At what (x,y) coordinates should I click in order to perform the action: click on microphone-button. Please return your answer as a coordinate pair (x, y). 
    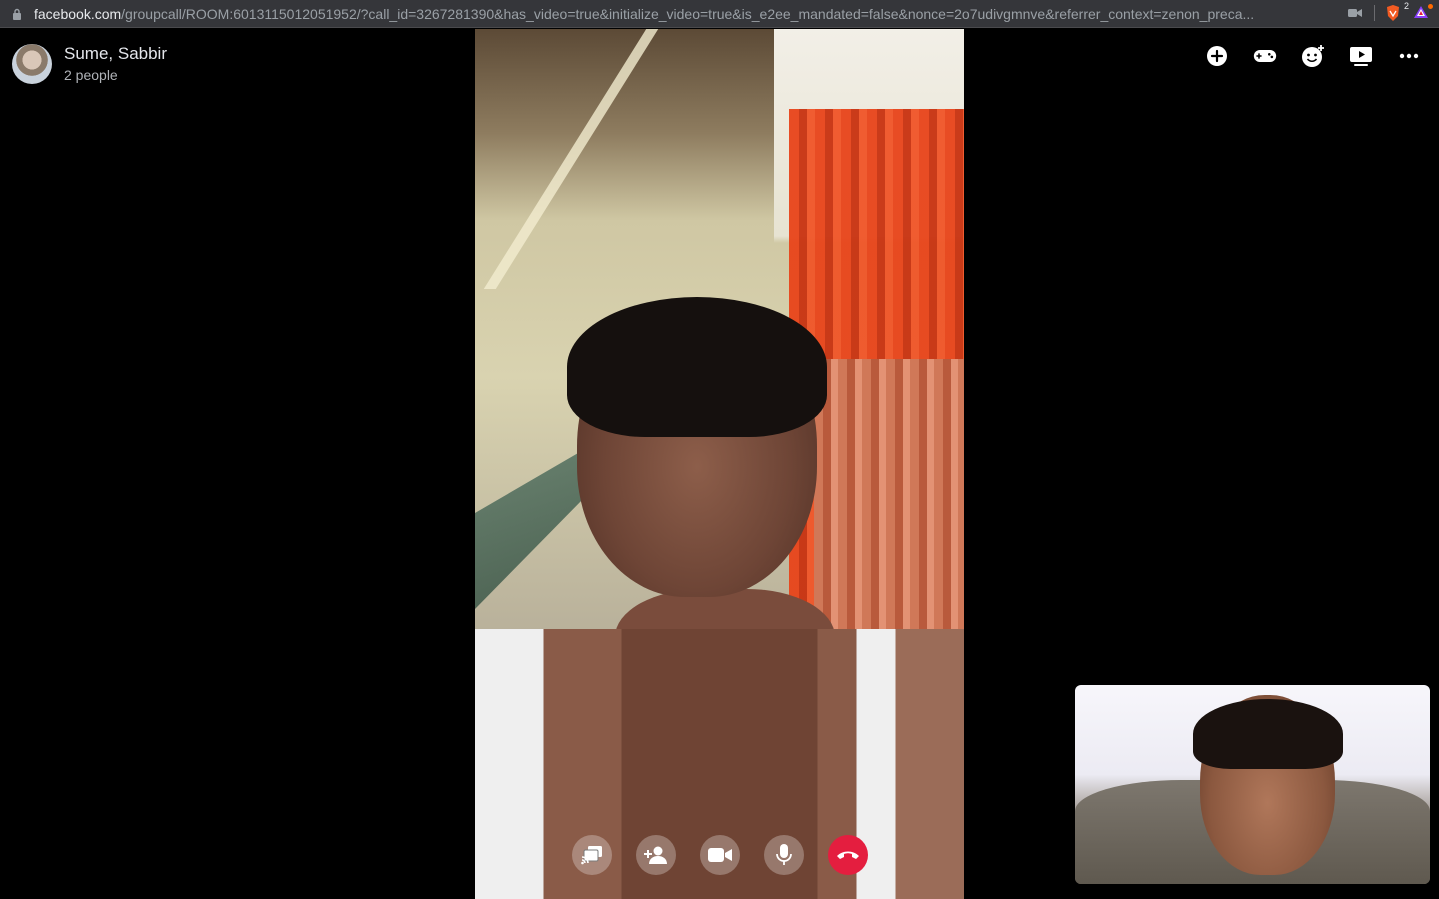
    Looking at the image, I should click on (784, 855).